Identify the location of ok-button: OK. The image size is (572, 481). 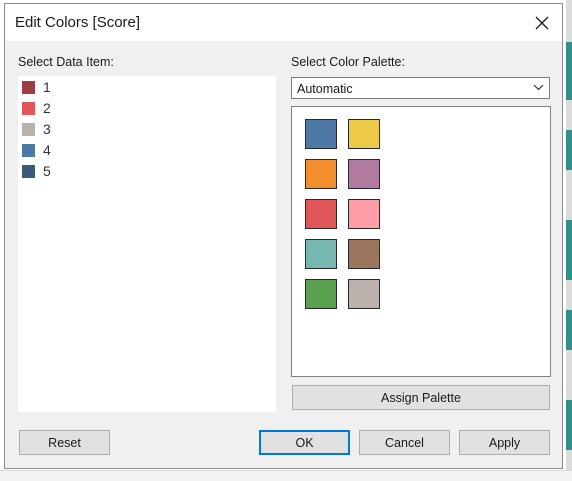
(304, 442).